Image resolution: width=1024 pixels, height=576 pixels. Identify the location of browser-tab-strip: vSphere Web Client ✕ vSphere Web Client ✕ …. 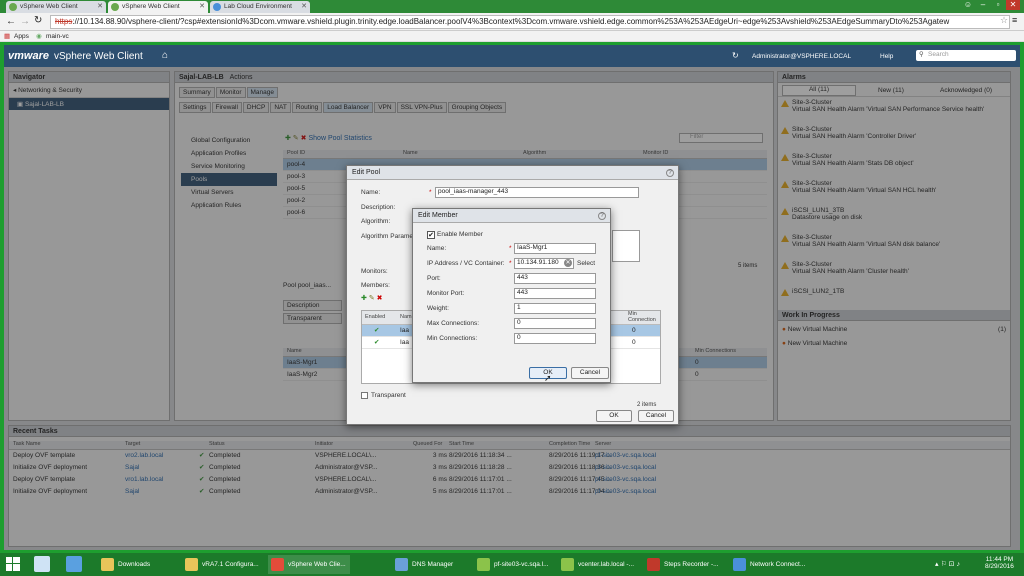
(512, 6).